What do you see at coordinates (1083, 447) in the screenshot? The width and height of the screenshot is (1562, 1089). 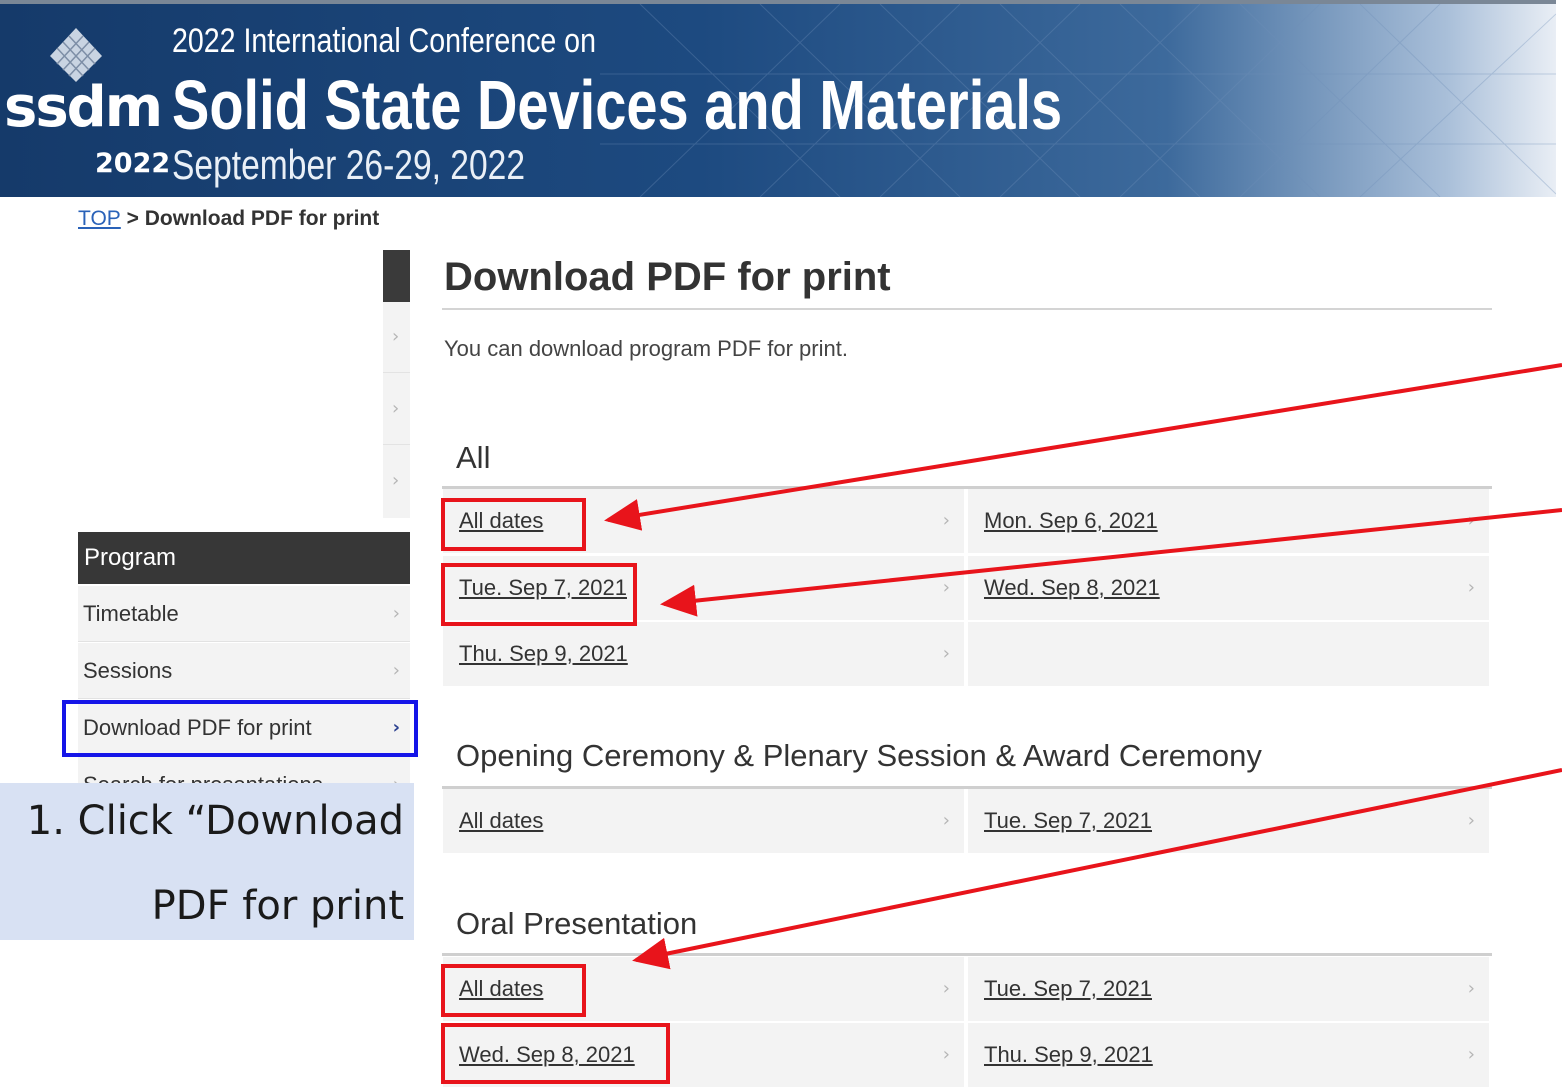 I see `arrow-to-all-dates` at bounding box center [1083, 447].